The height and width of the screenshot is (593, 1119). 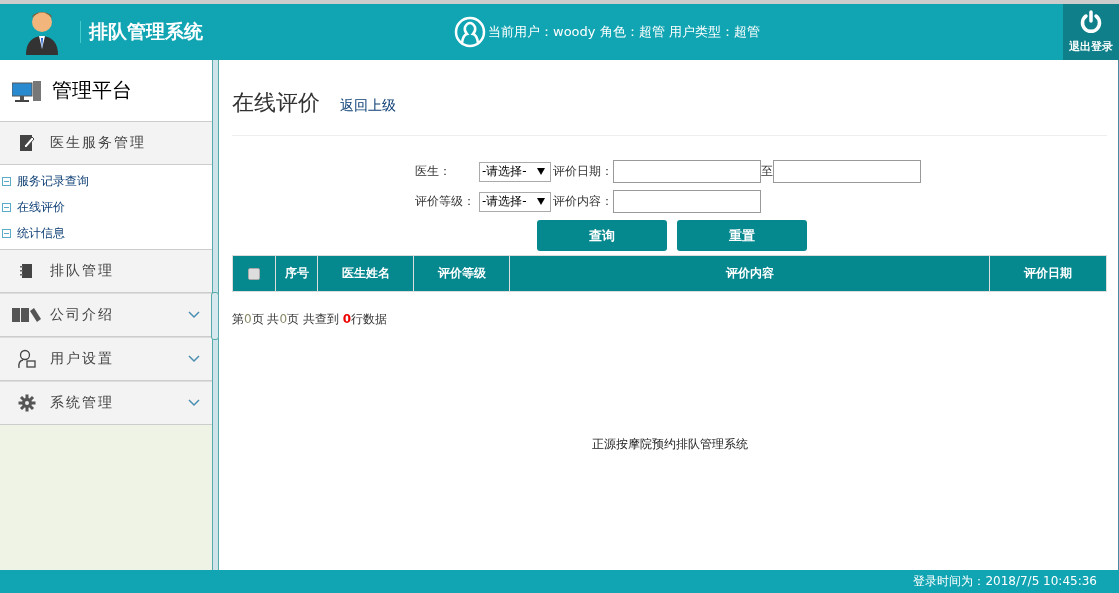 I want to click on column-header: 评价内容, so click(x=749, y=273).